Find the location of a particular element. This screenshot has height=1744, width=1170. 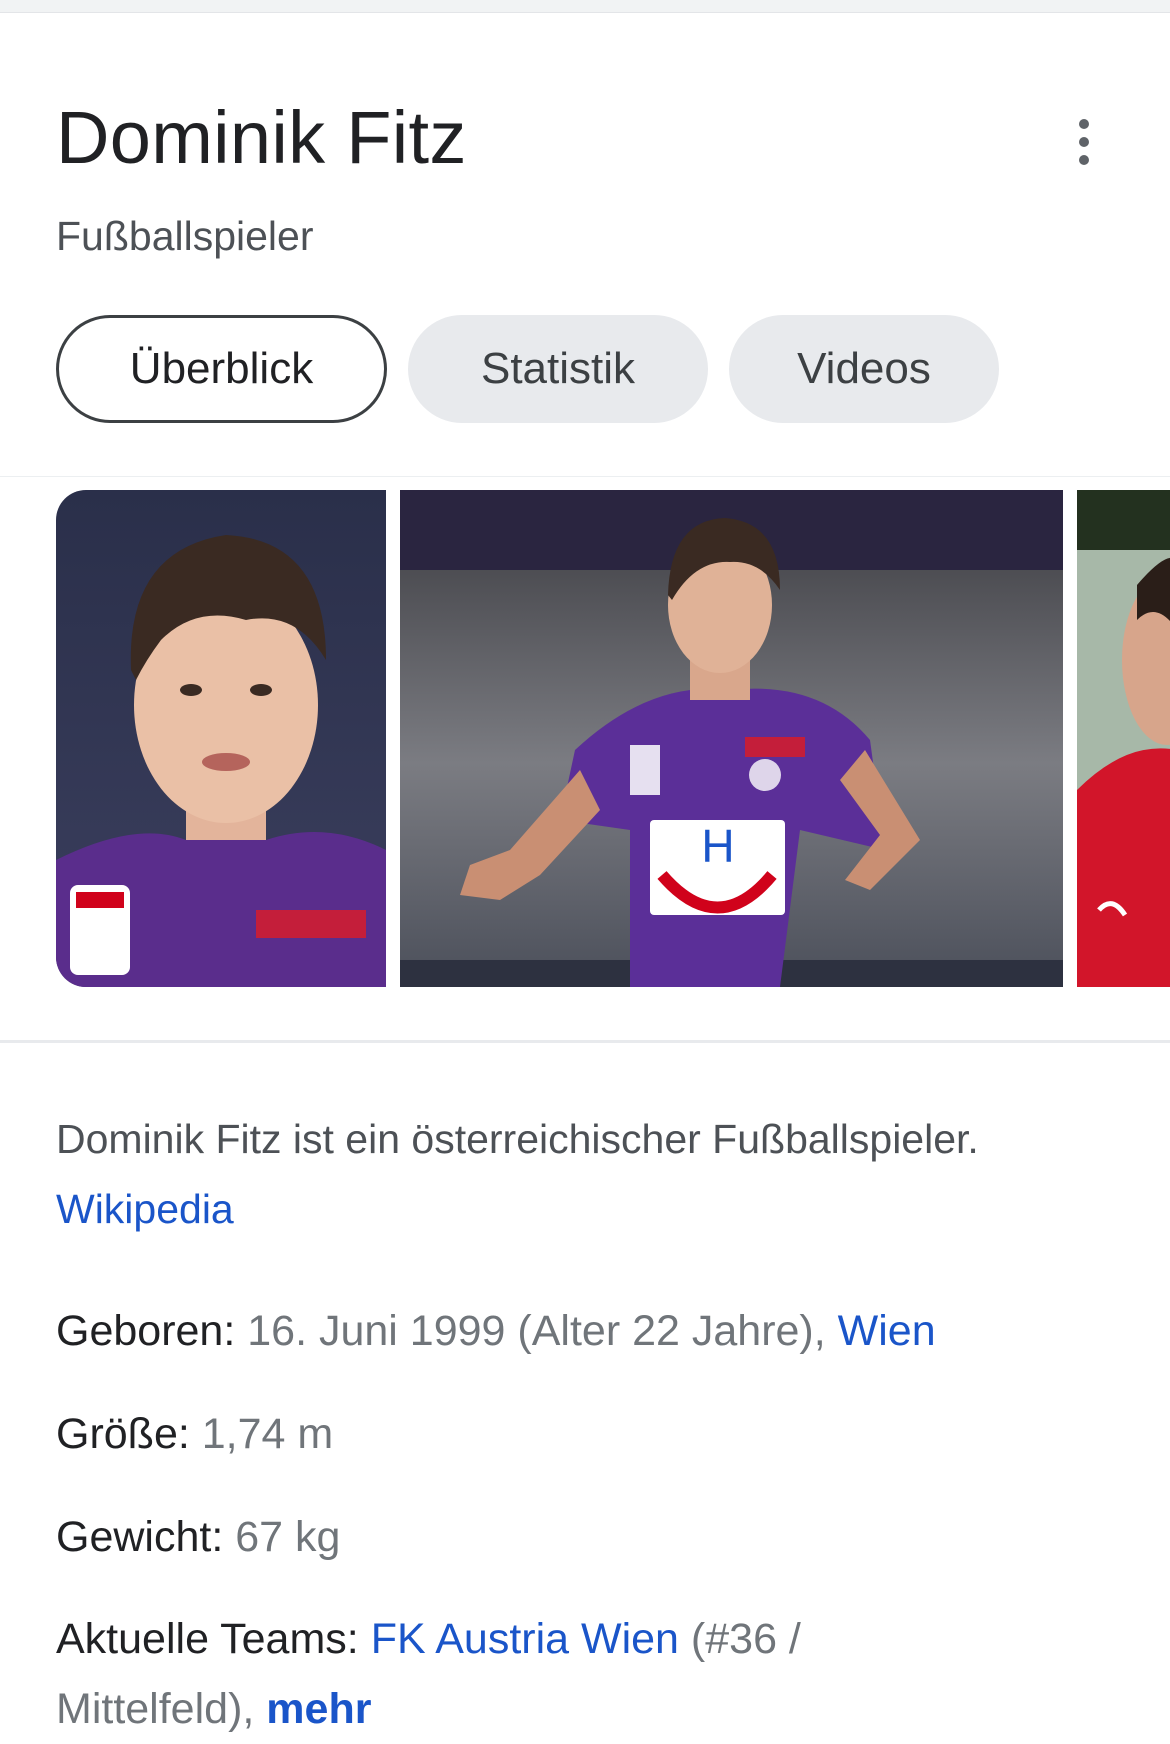

fact-label: Geboren: is located at coordinates (146, 1331).